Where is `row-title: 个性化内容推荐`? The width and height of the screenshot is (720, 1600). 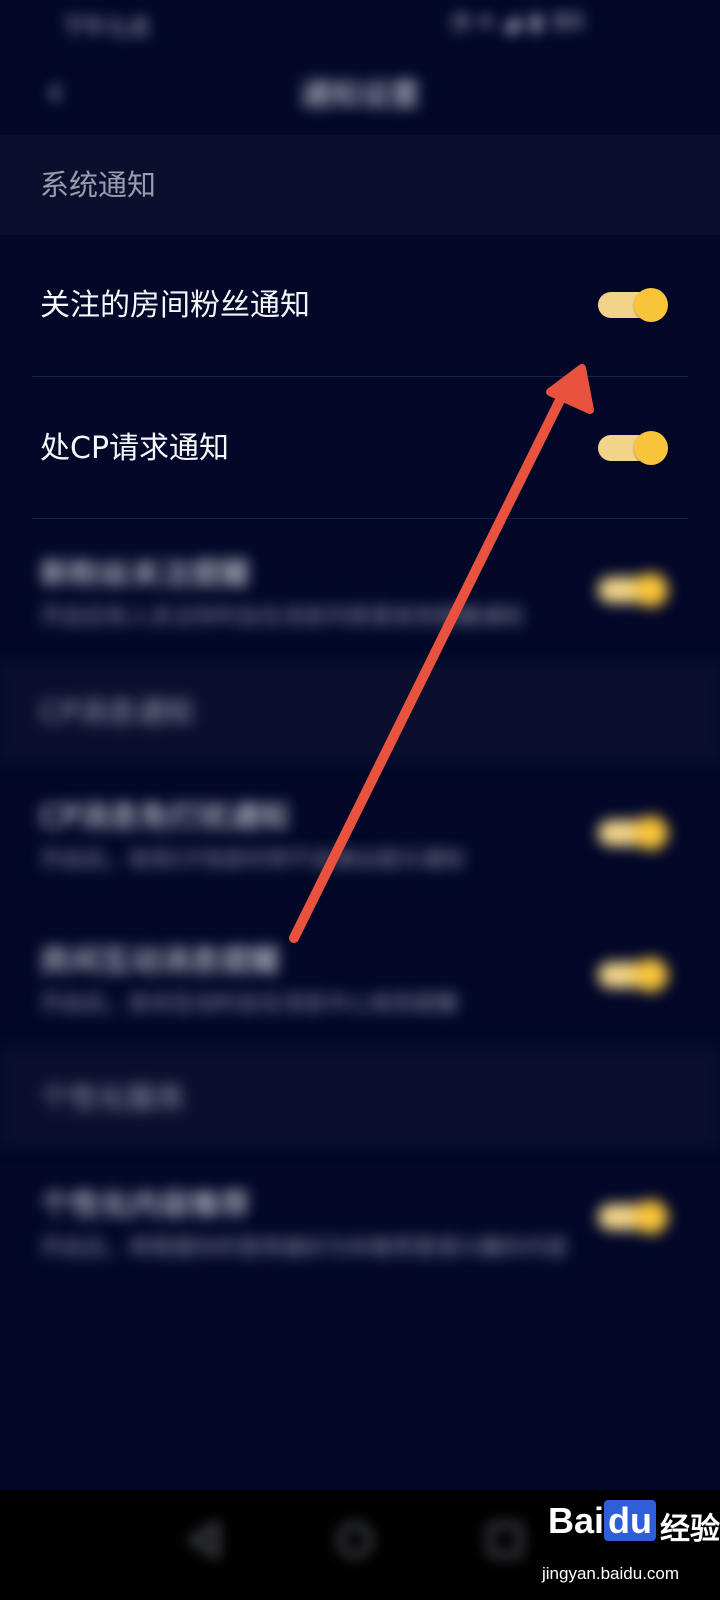
row-title: 个性化内容推荐 is located at coordinates (145, 1205).